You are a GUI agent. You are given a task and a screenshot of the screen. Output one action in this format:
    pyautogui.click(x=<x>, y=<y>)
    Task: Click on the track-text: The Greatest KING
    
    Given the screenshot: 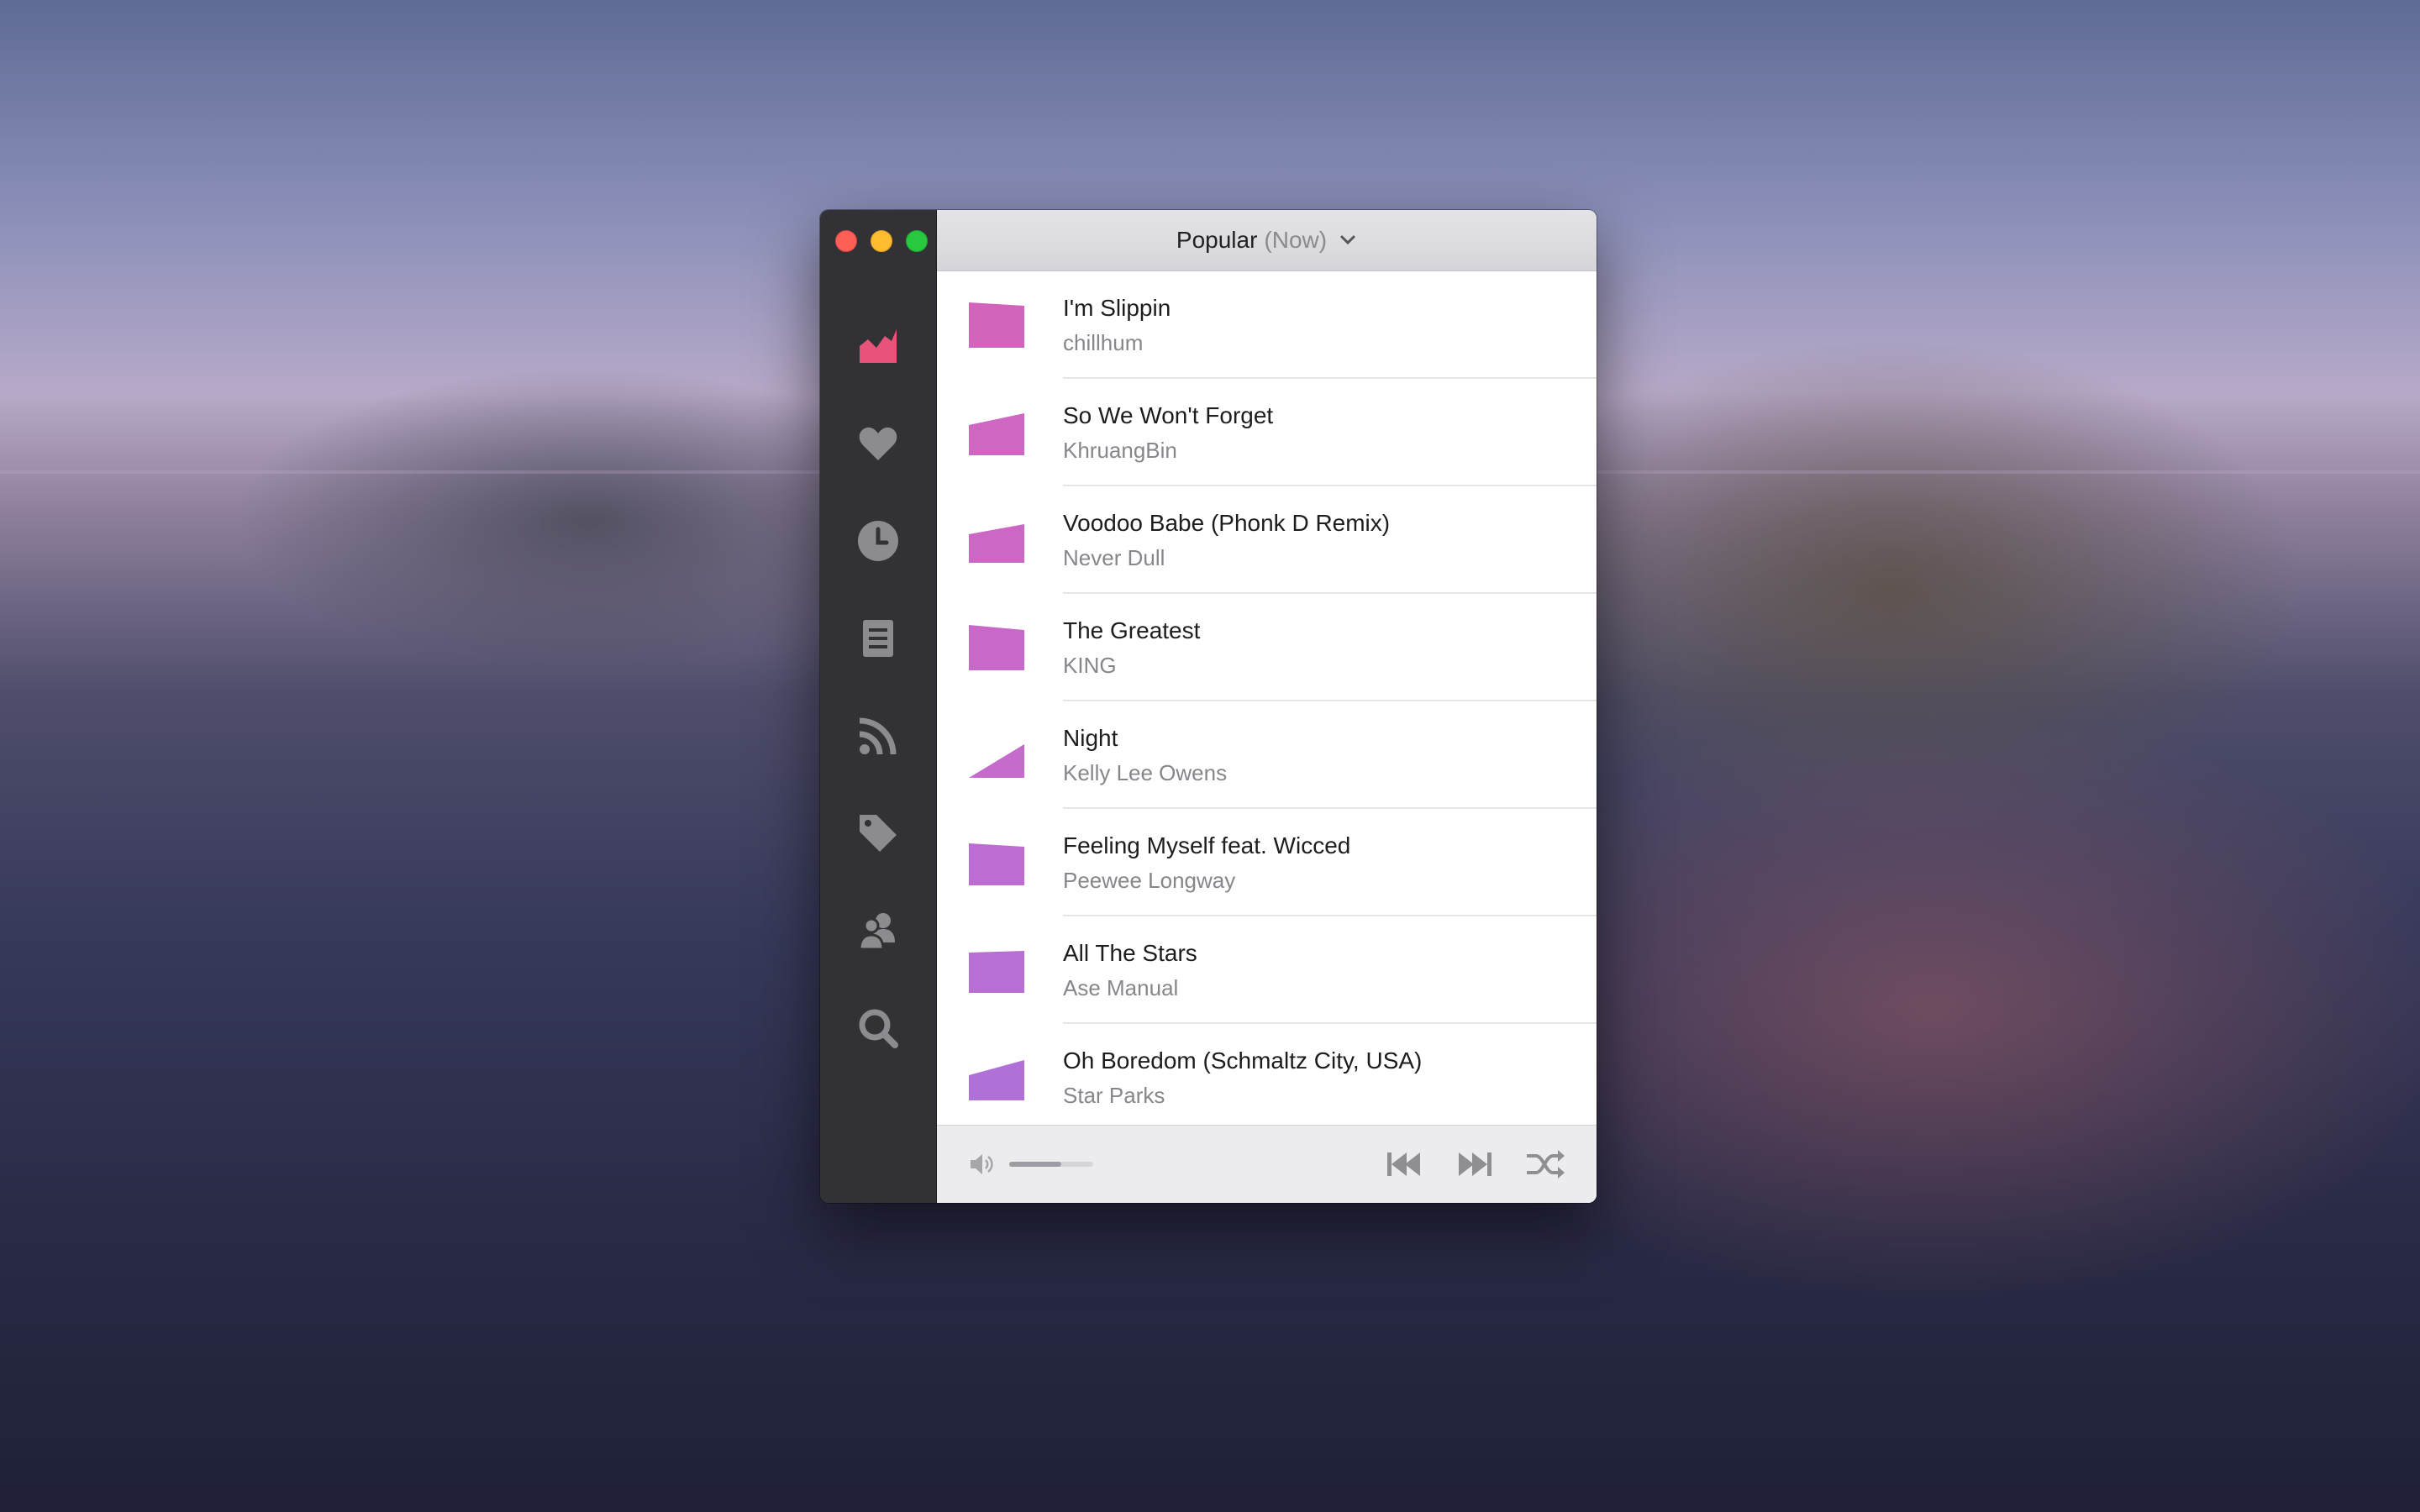 What is the action you would take?
    pyautogui.click(x=1132, y=648)
    